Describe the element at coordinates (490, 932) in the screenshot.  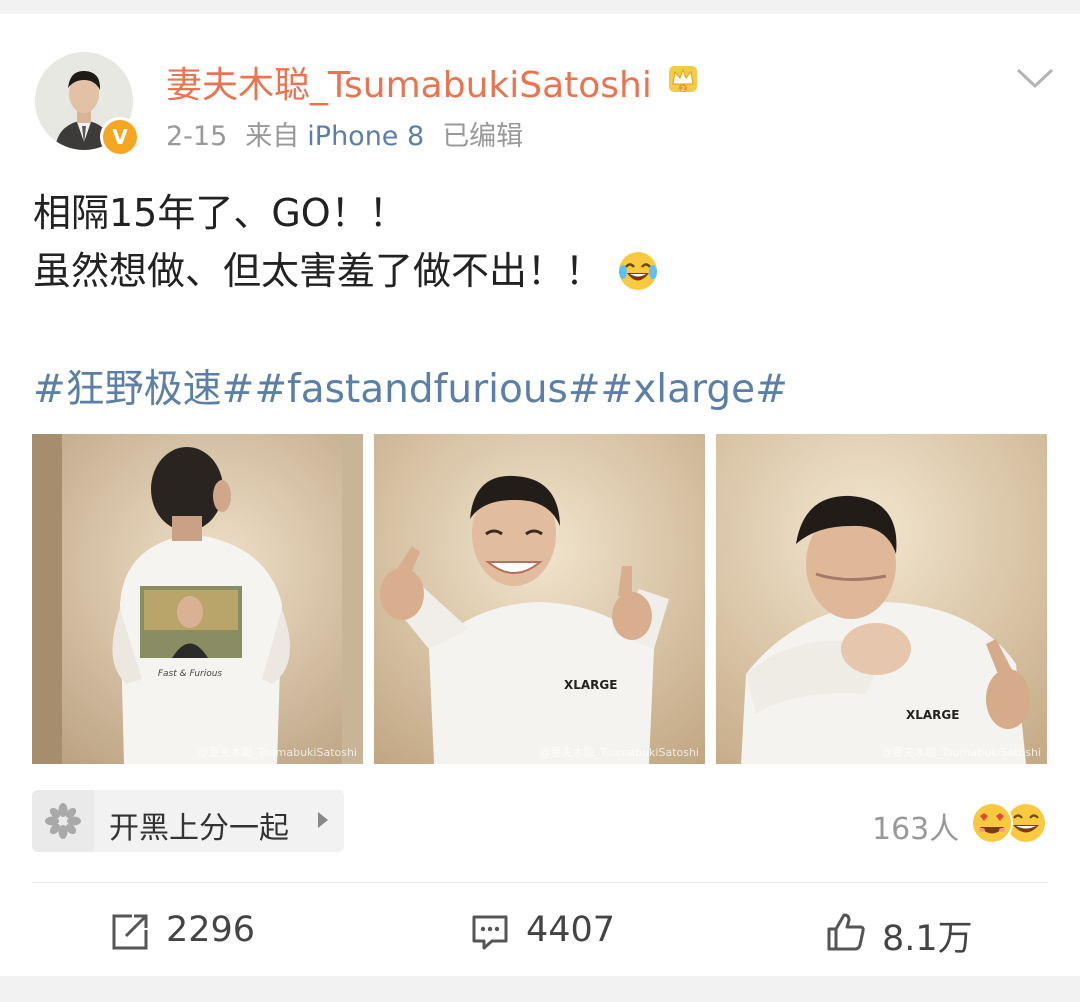
I see `comment-icon` at that location.